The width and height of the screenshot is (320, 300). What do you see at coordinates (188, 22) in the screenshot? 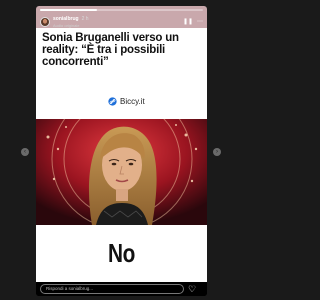
I see `pause-icon: ❚❚` at bounding box center [188, 22].